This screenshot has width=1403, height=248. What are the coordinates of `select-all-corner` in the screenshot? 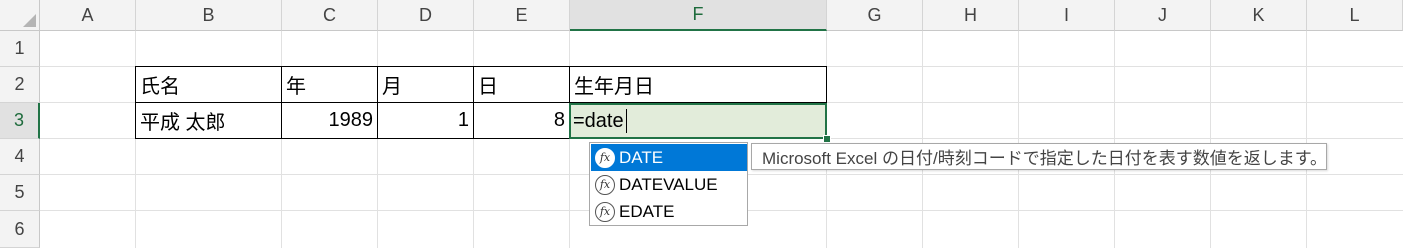 It's located at (20, 15).